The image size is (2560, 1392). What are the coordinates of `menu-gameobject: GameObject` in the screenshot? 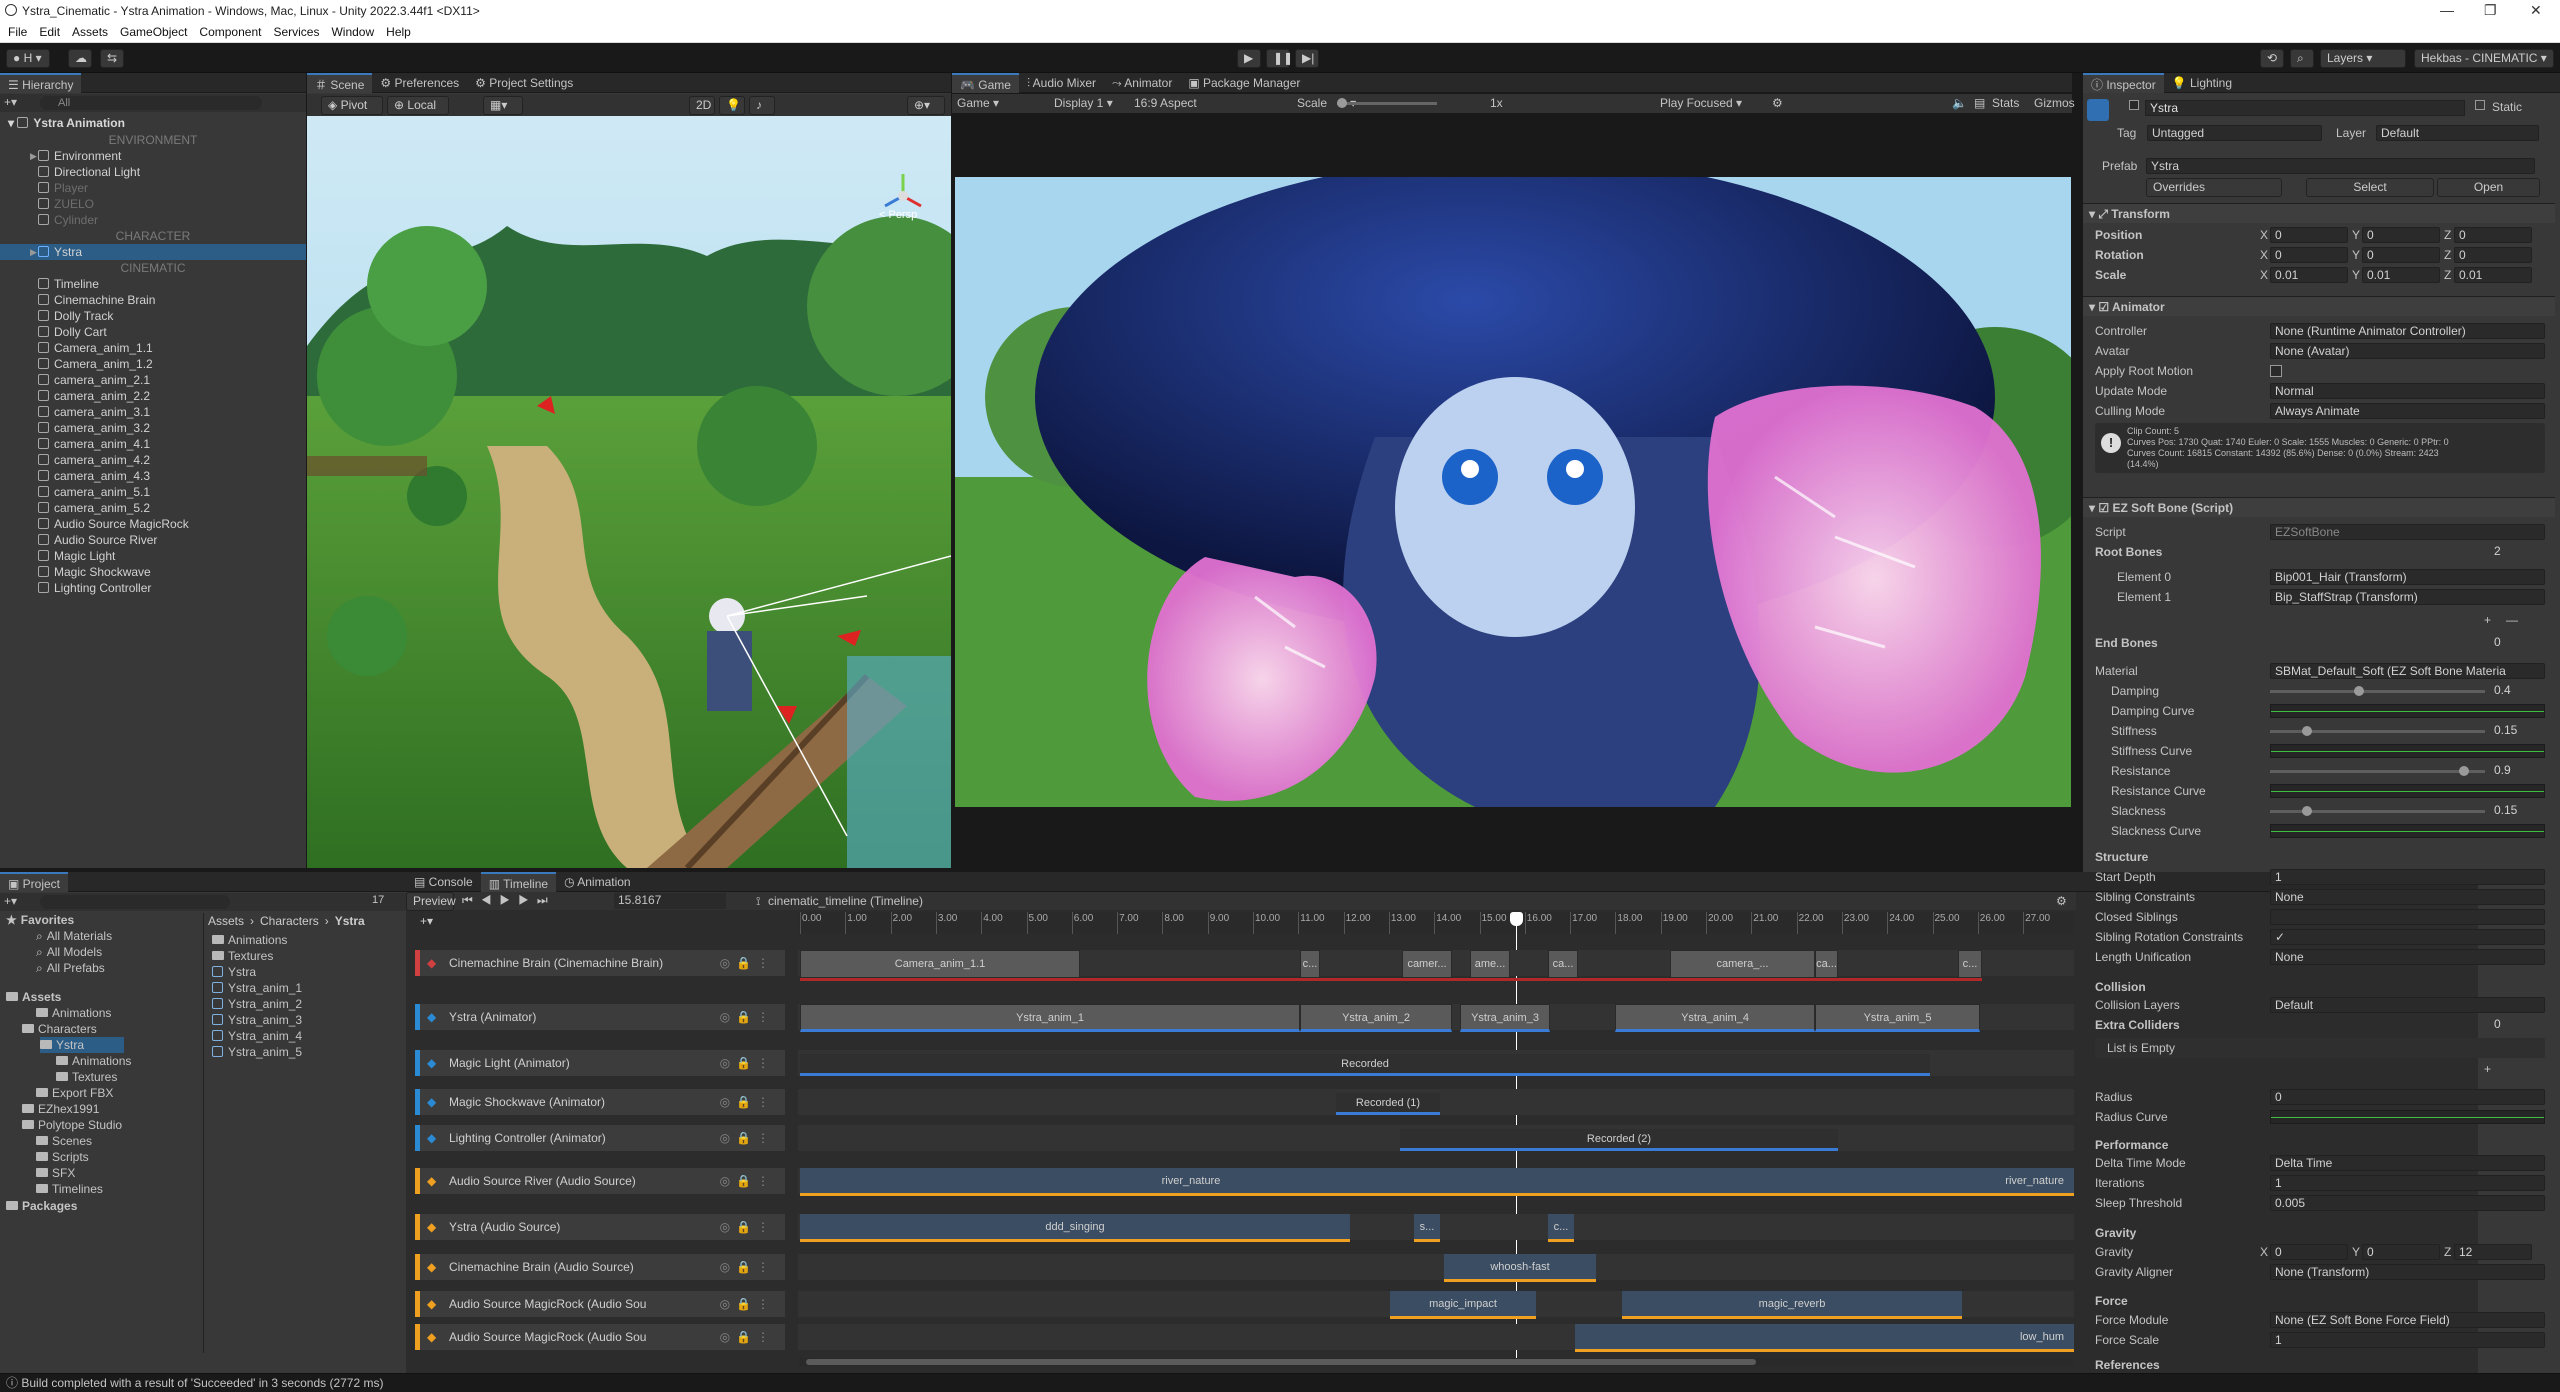 It's located at (153, 32).